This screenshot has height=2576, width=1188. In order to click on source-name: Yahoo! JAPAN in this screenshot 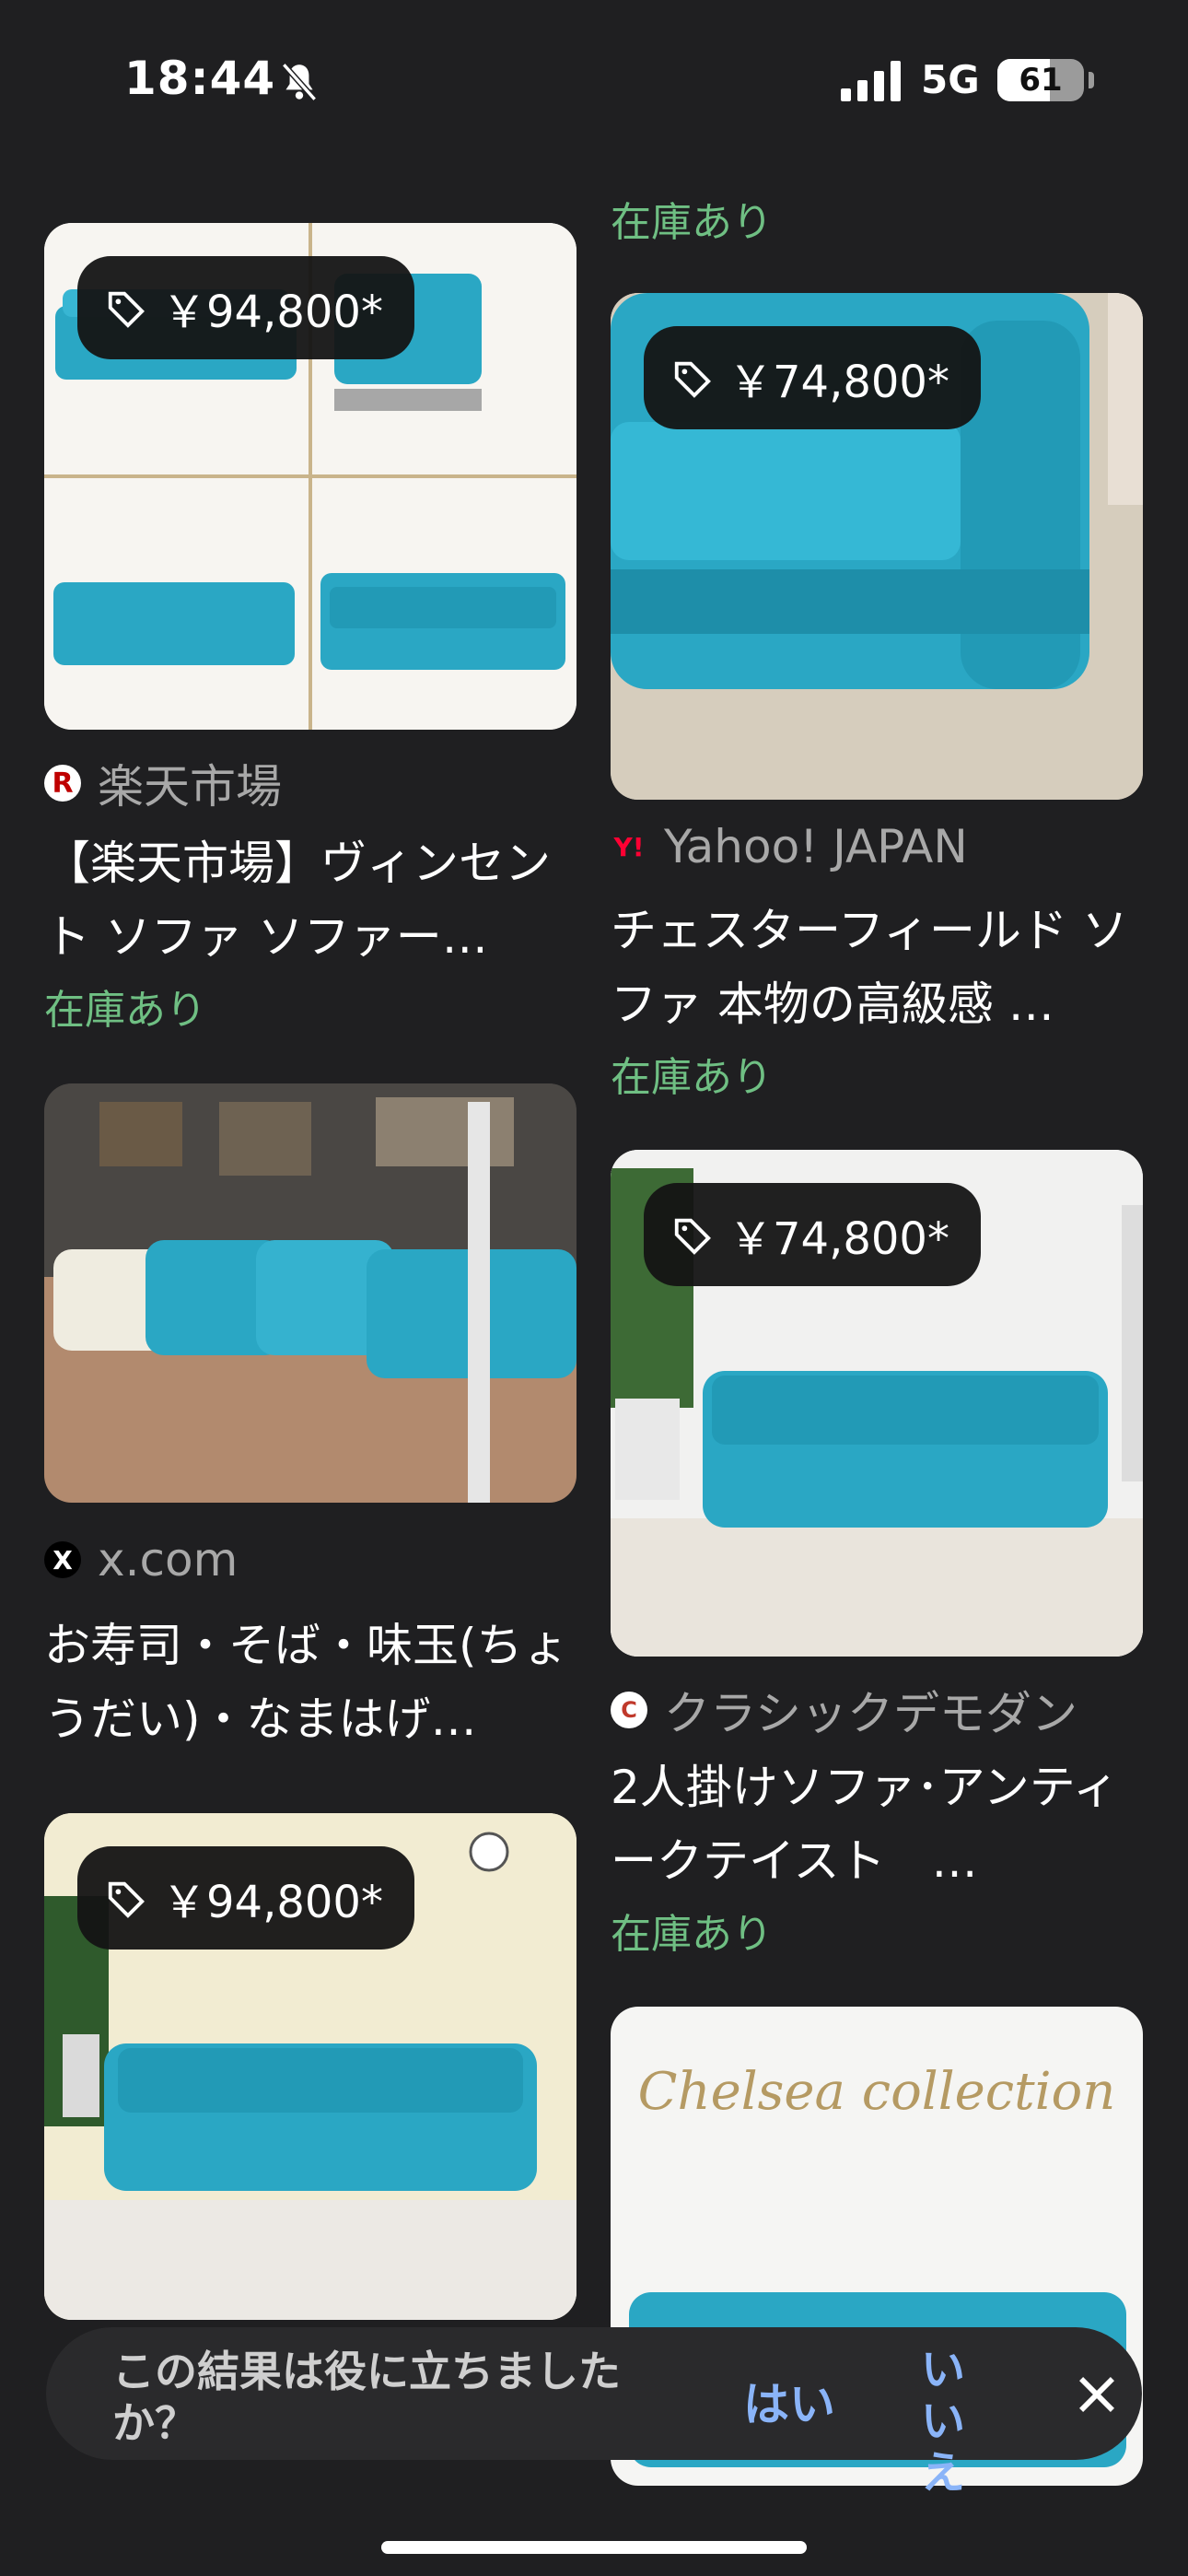, I will do `click(816, 846)`.